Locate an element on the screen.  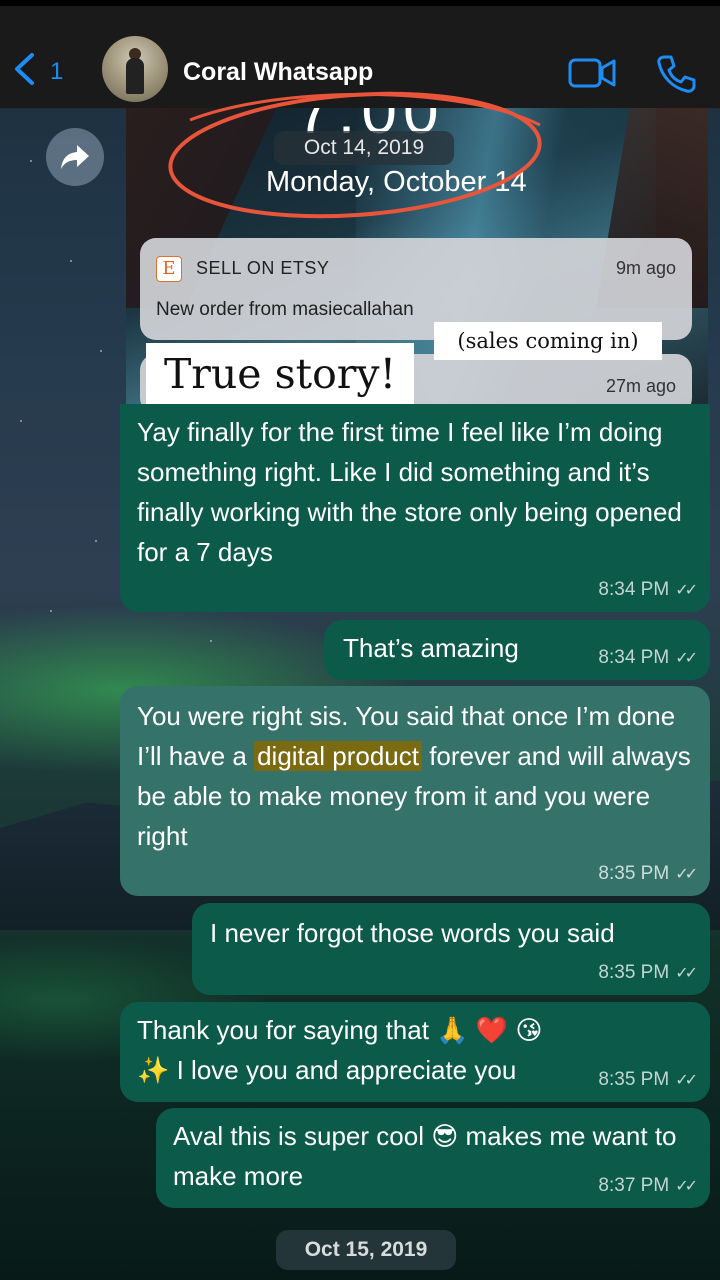
message-meta: 8:37 PM ✓✓ is located at coordinates (648, 1186).